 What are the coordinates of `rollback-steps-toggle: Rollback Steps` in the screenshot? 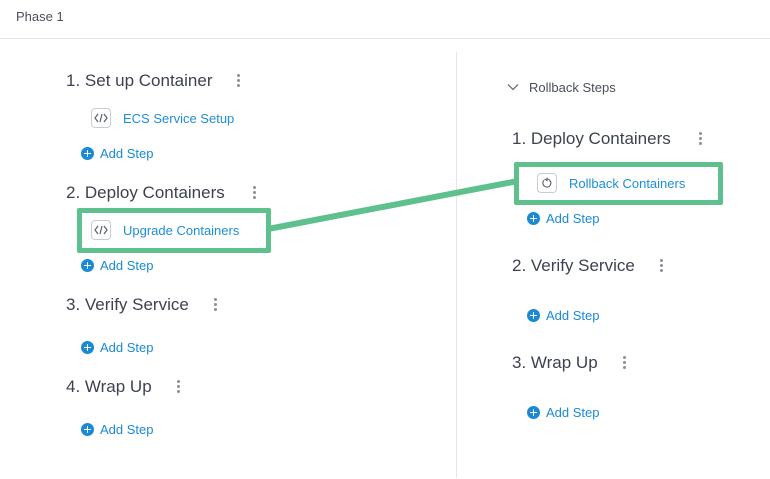 It's located at (561, 87).